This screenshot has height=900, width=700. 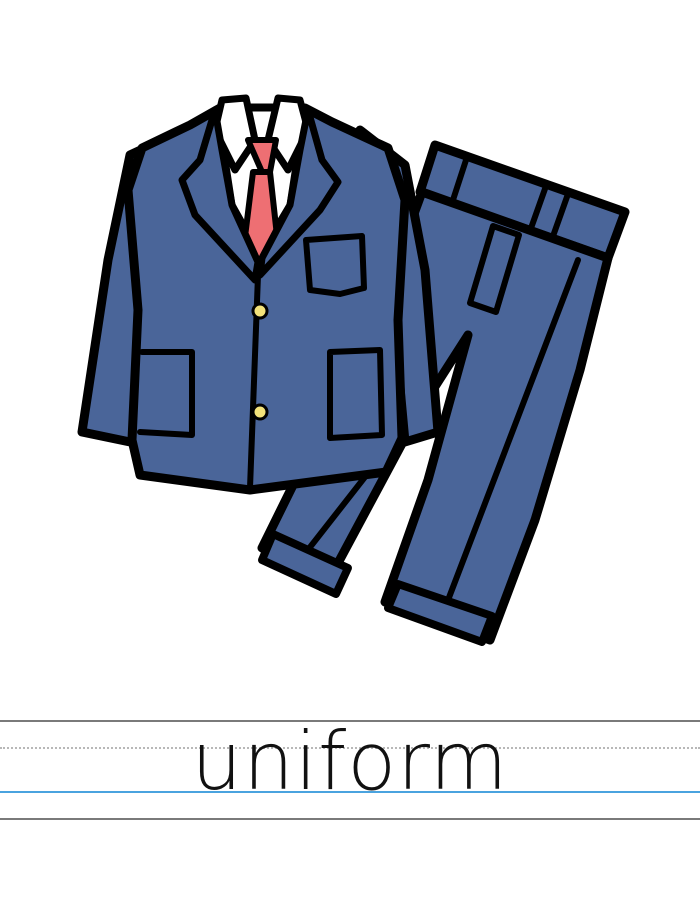 I want to click on handwriting-lines: uniform, so click(x=350, y=770).